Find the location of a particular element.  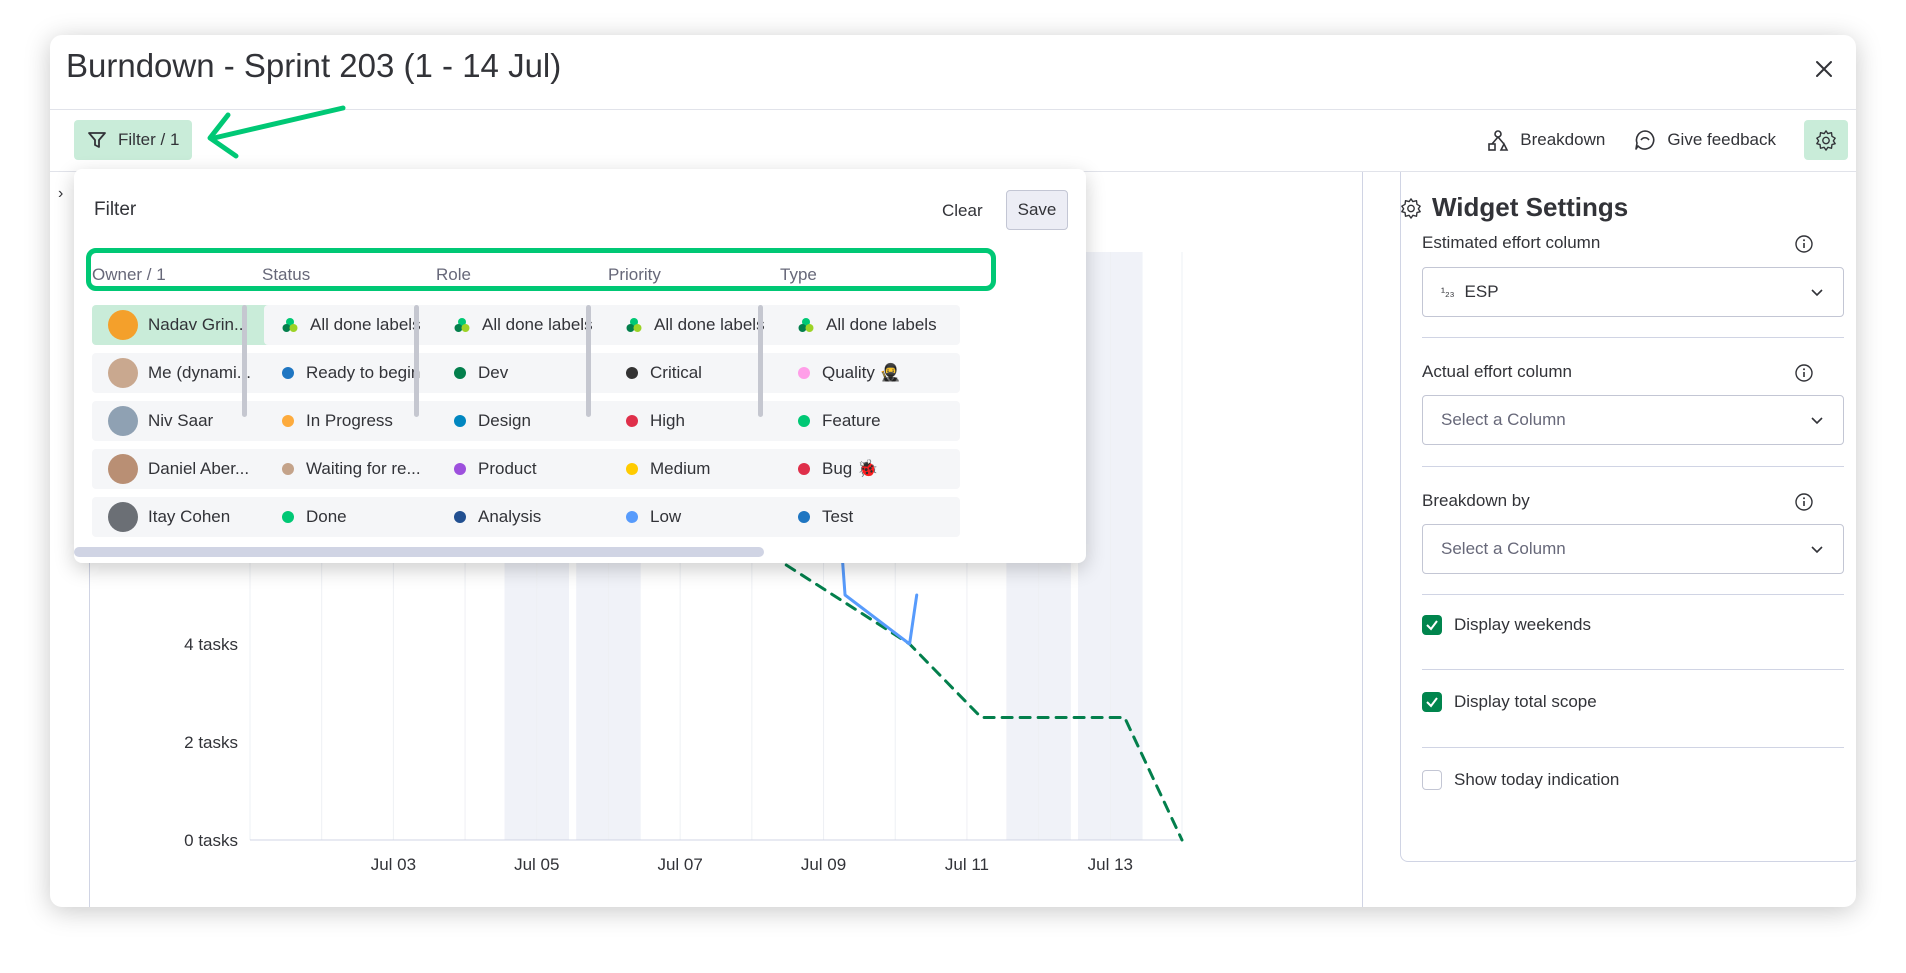

filter-option: Product is located at coordinates (526, 469).